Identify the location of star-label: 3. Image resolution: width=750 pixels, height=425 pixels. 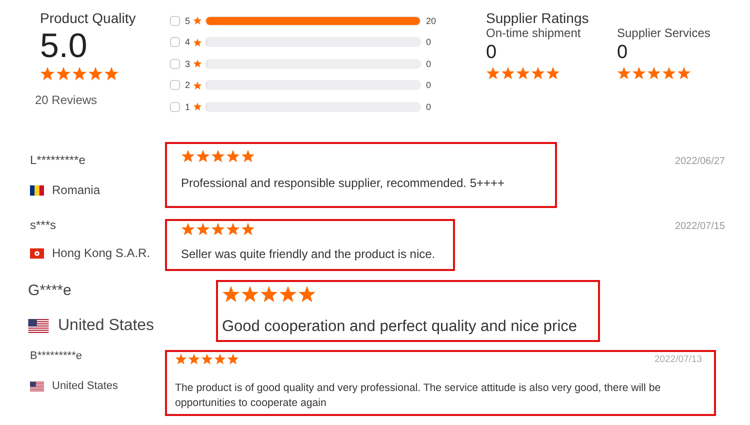
(187, 63).